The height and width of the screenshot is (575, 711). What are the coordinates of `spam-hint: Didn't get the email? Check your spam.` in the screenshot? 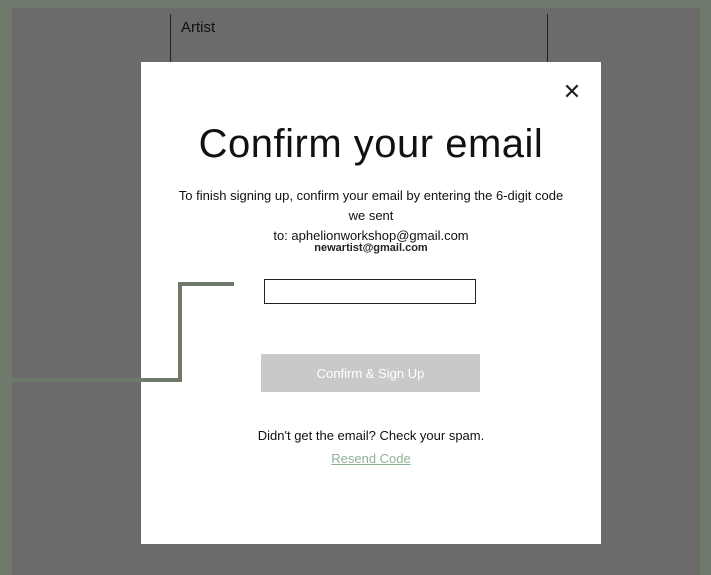 It's located at (371, 435).